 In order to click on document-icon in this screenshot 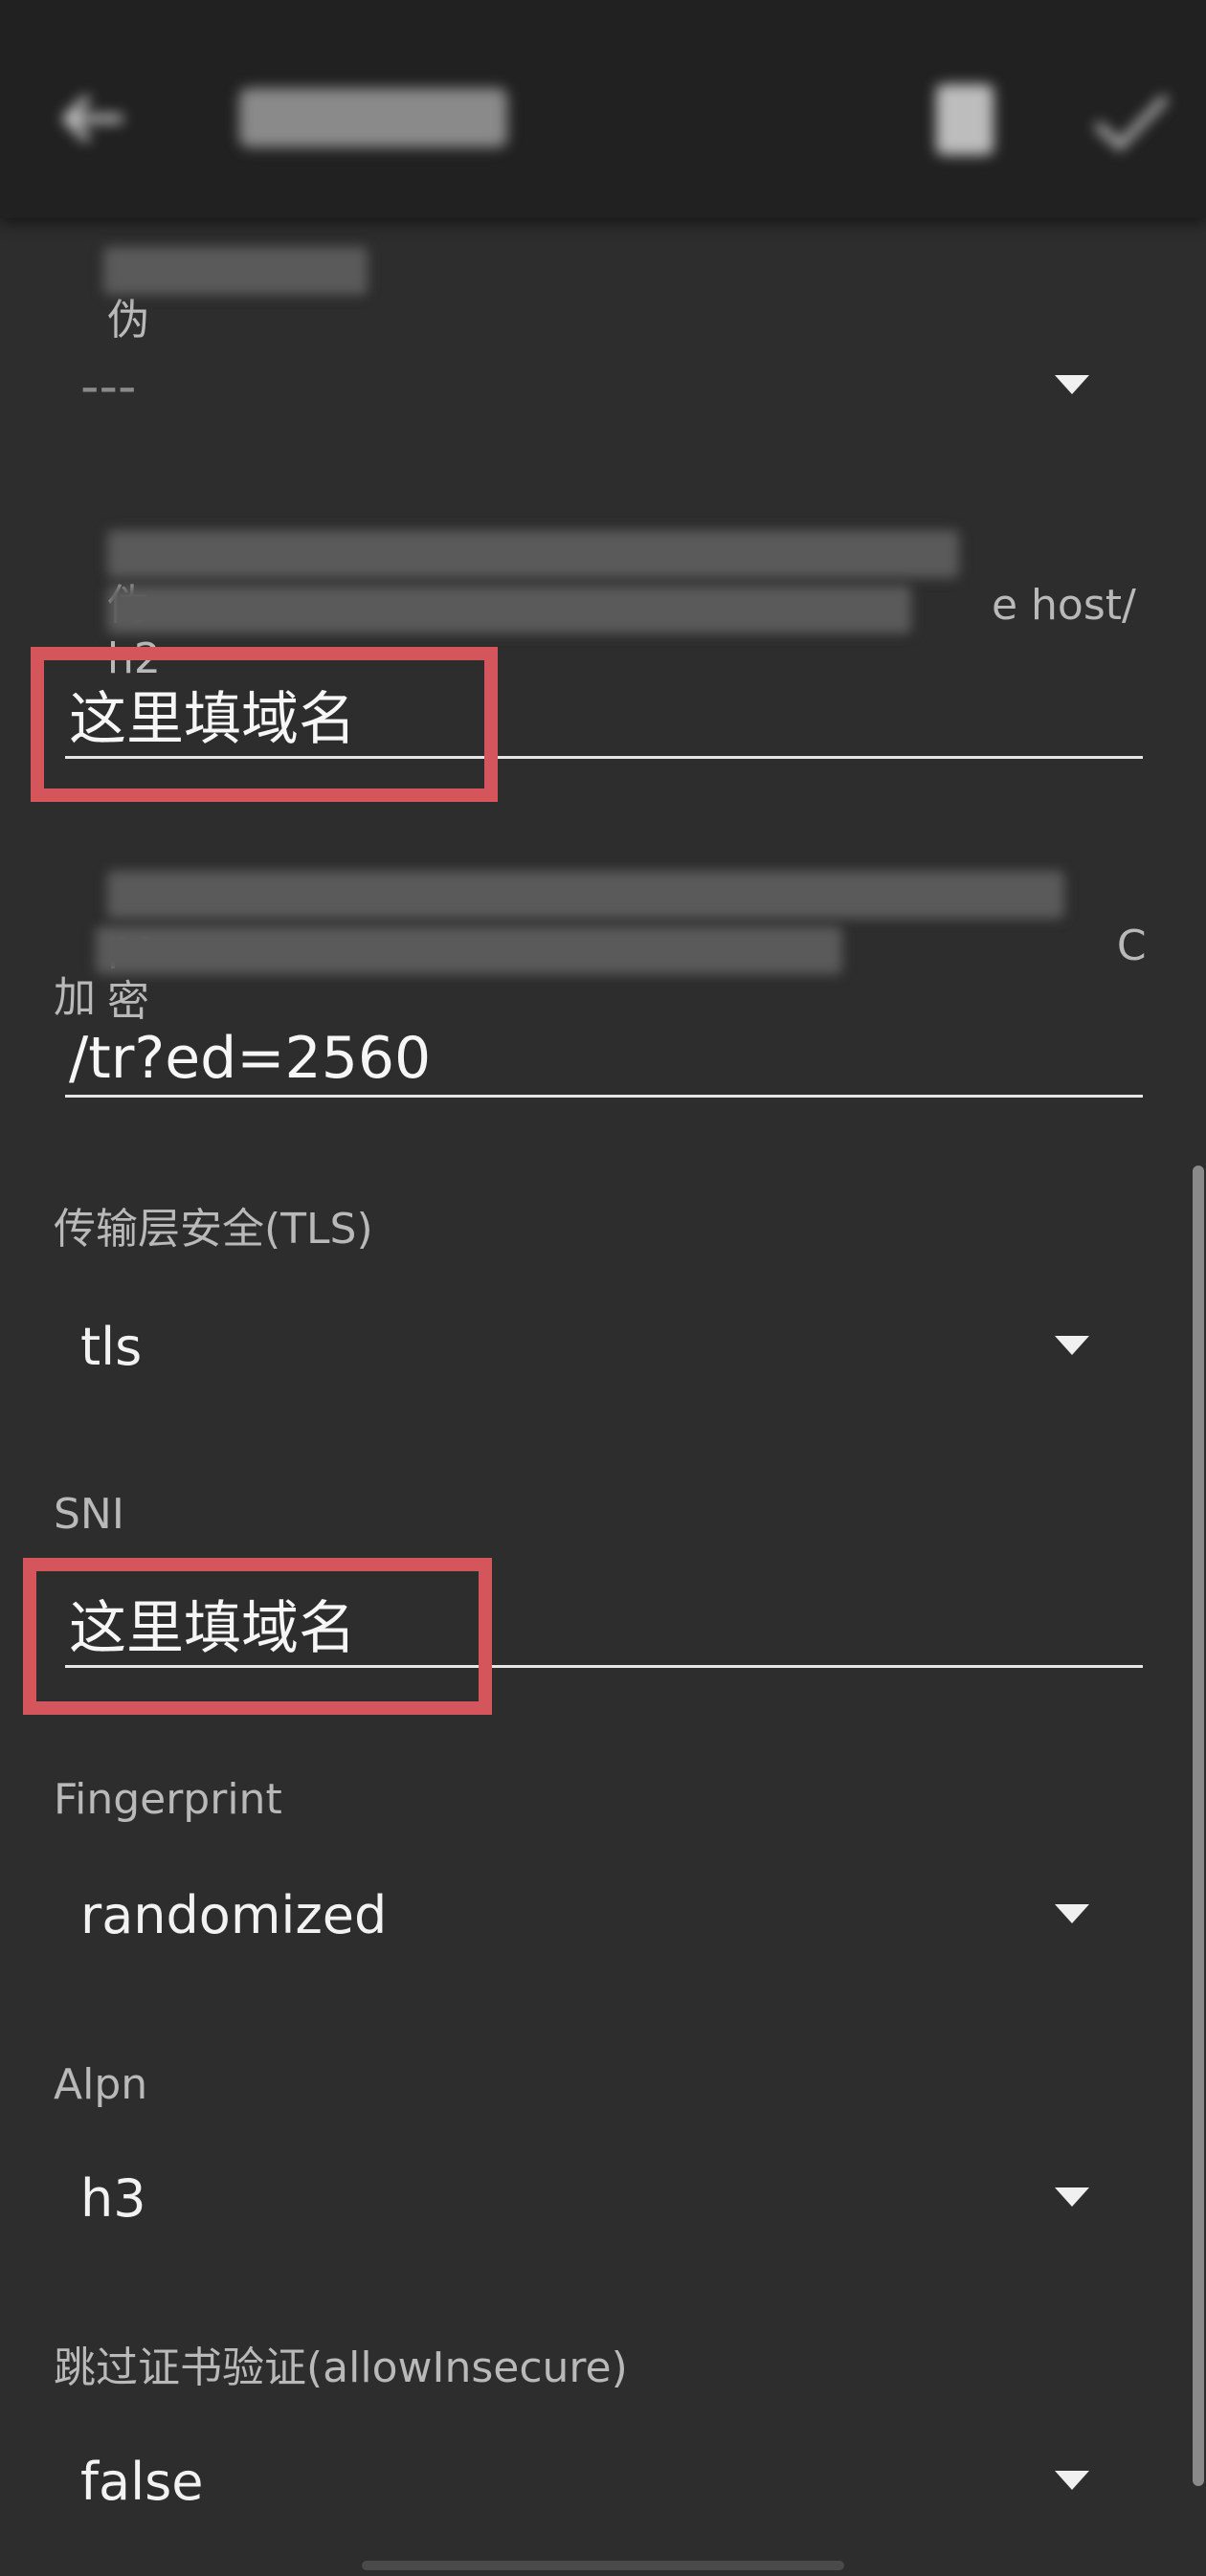, I will do `click(965, 119)`.